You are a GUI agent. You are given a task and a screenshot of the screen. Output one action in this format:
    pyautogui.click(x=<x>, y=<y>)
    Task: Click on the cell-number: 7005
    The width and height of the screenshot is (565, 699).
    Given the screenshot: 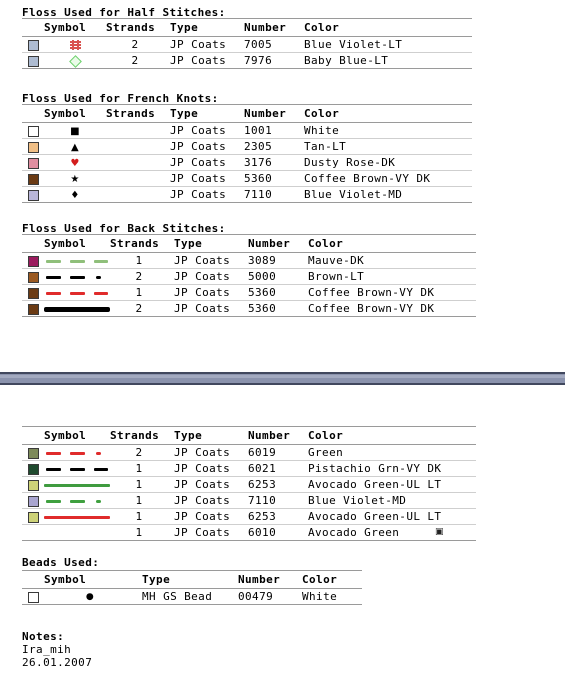 What is the action you would take?
    pyautogui.click(x=274, y=44)
    